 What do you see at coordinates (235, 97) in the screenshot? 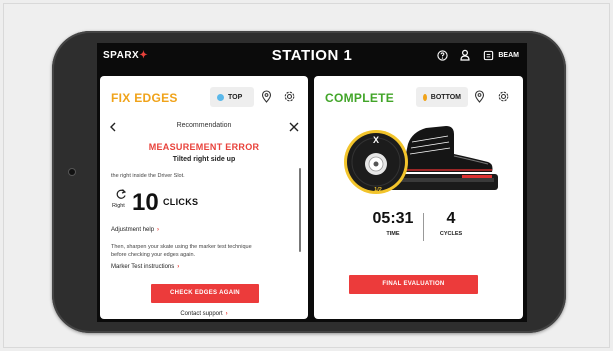
I see `position-label: TOP` at bounding box center [235, 97].